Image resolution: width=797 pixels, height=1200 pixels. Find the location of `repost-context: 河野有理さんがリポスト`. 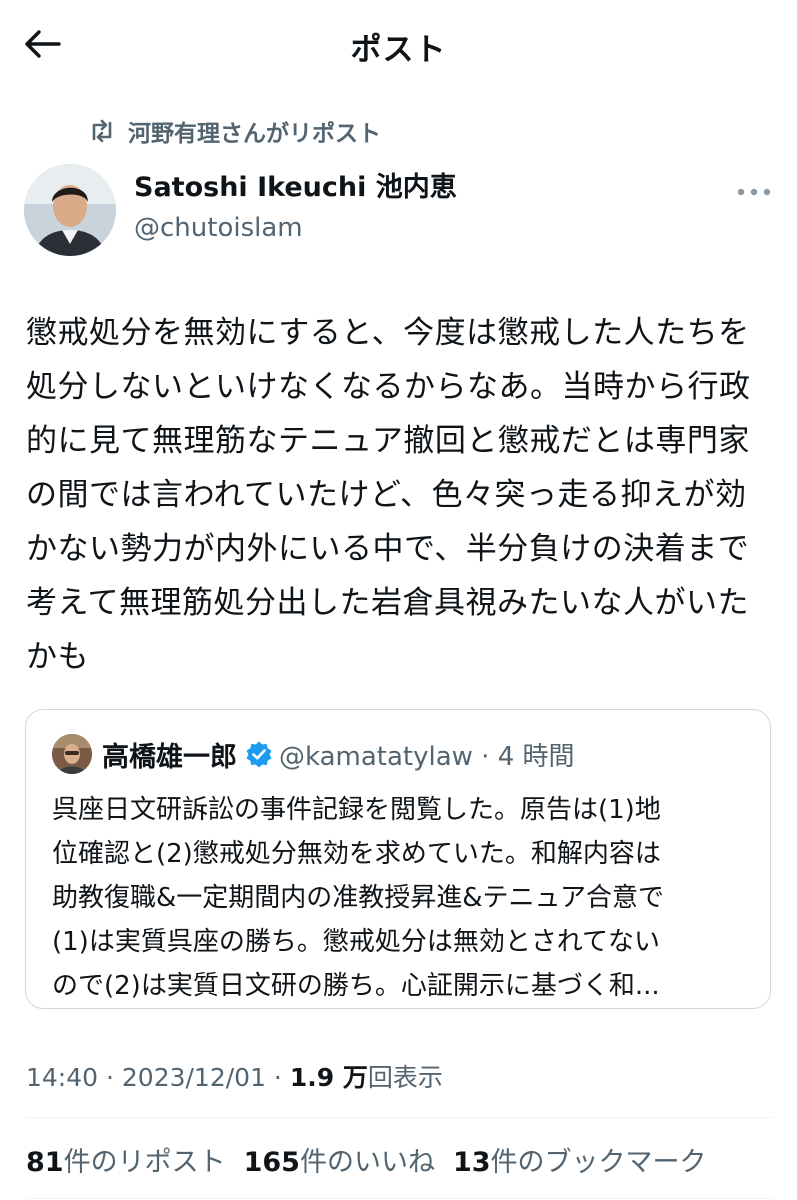

repost-context: 河野有理さんがリポスト is located at coordinates (234, 131).